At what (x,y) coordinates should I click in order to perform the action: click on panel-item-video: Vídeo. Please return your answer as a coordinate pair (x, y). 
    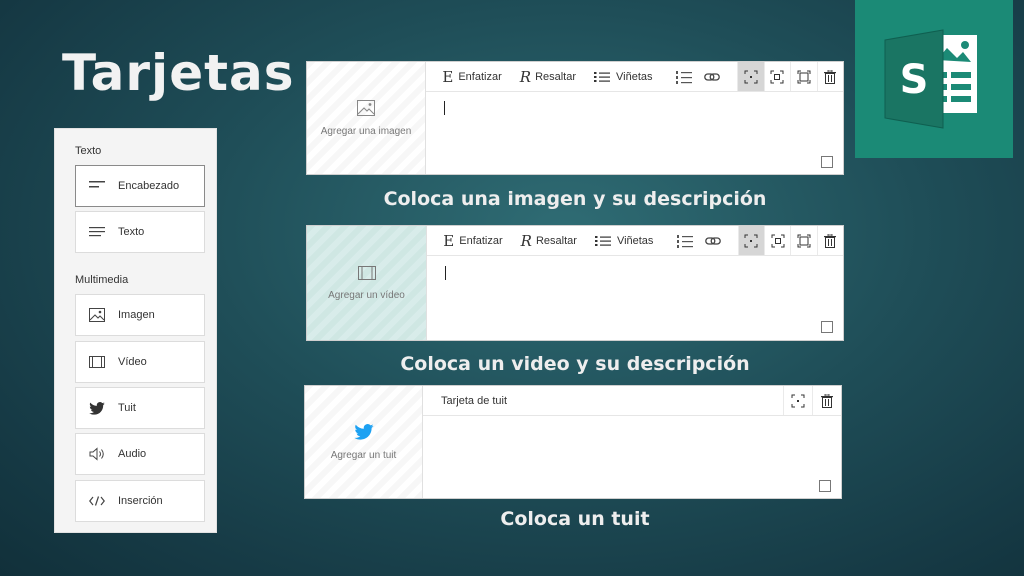
    Looking at the image, I should click on (140, 362).